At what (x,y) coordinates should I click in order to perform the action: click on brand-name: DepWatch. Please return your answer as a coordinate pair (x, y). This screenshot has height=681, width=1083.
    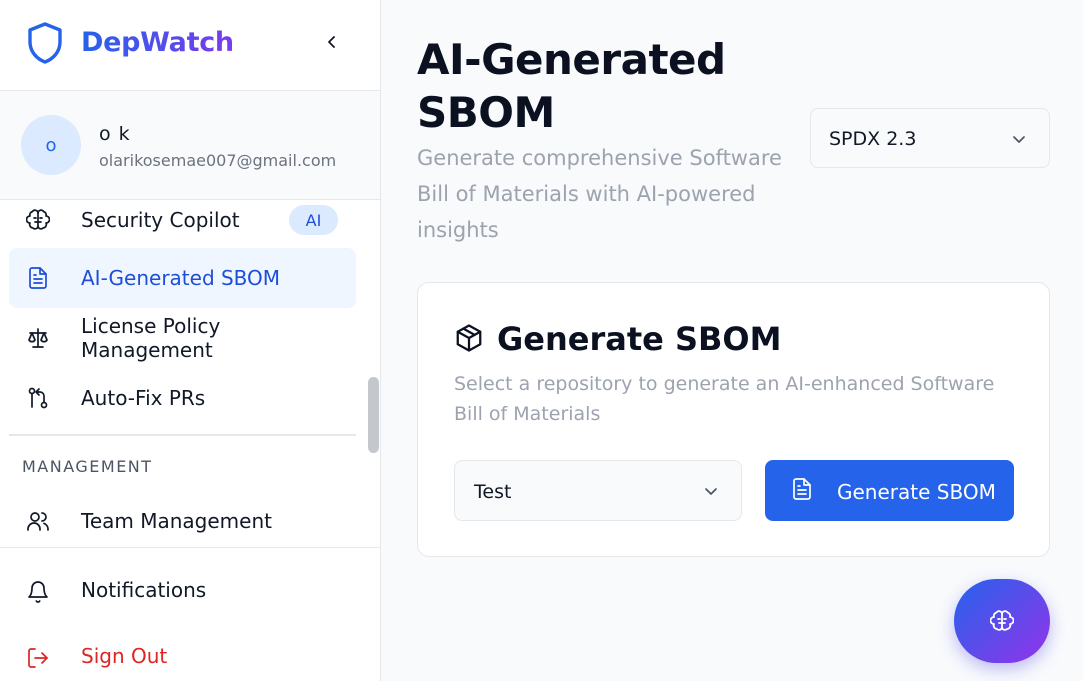
    Looking at the image, I should click on (157, 42).